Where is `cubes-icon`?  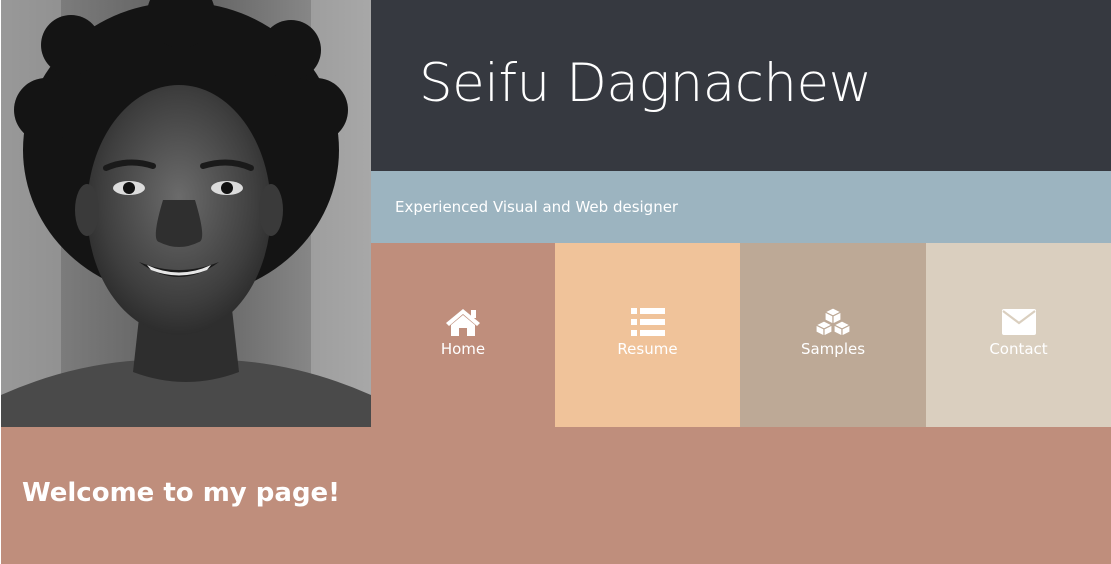
cubes-icon is located at coordinates (833, 322).